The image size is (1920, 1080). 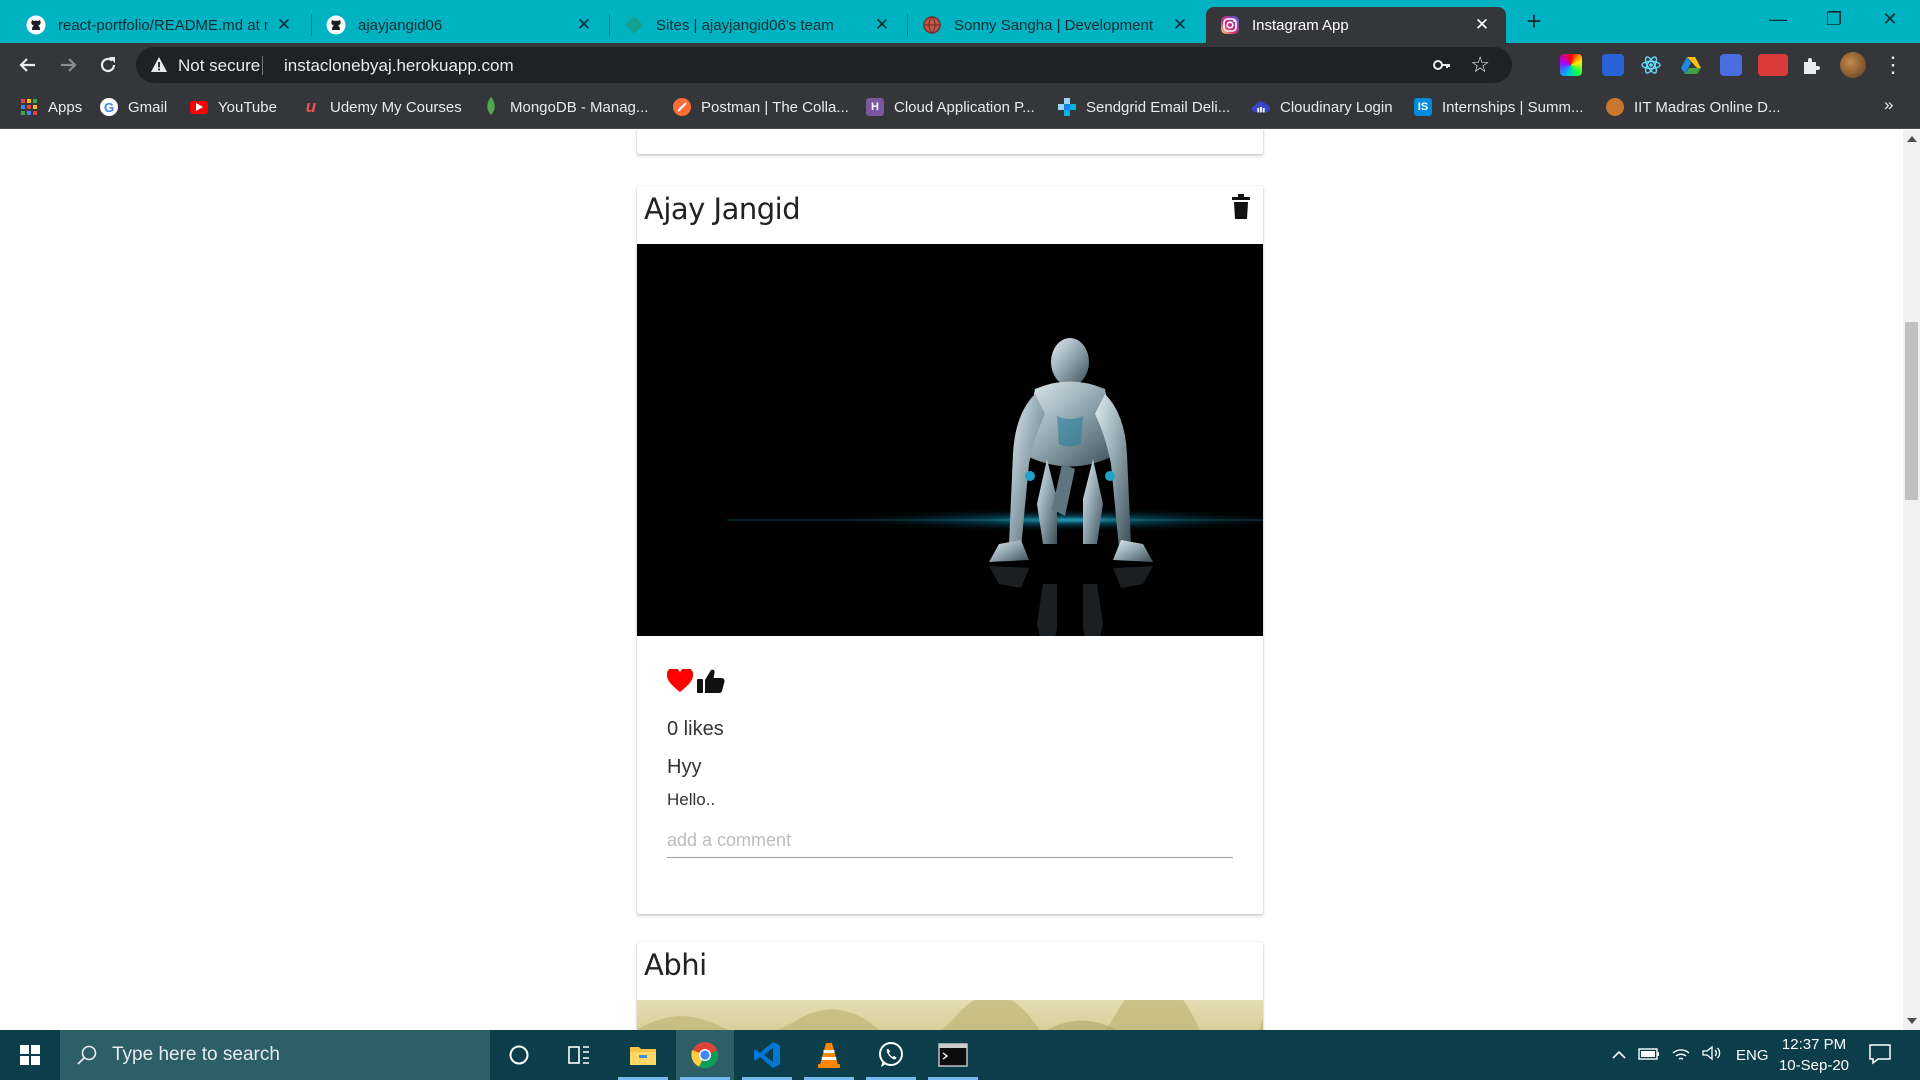 What do you see at coordinates (1814, 1044) in the screenshot?
I see `clock-time: 12:37 PM` at bounding box center [1814, 1044].